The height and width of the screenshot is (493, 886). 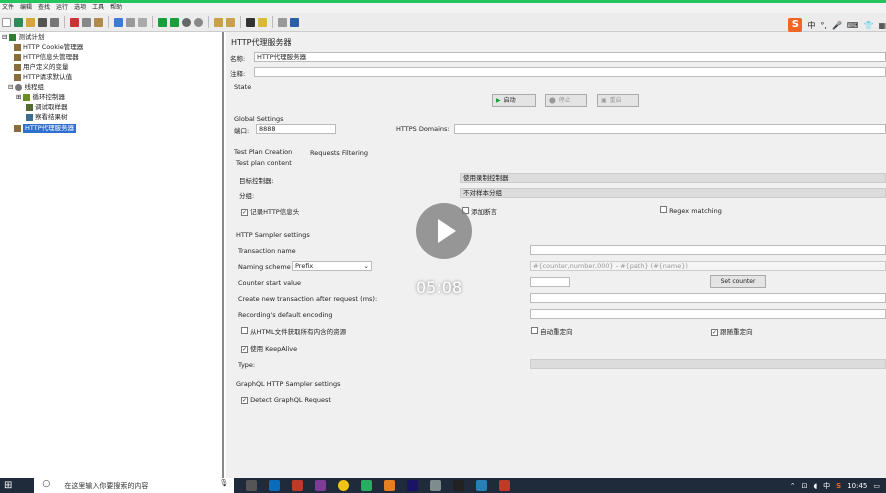 I want to click on tab-requests-filtering: Requests Filtering, so click(x=339, y=153).